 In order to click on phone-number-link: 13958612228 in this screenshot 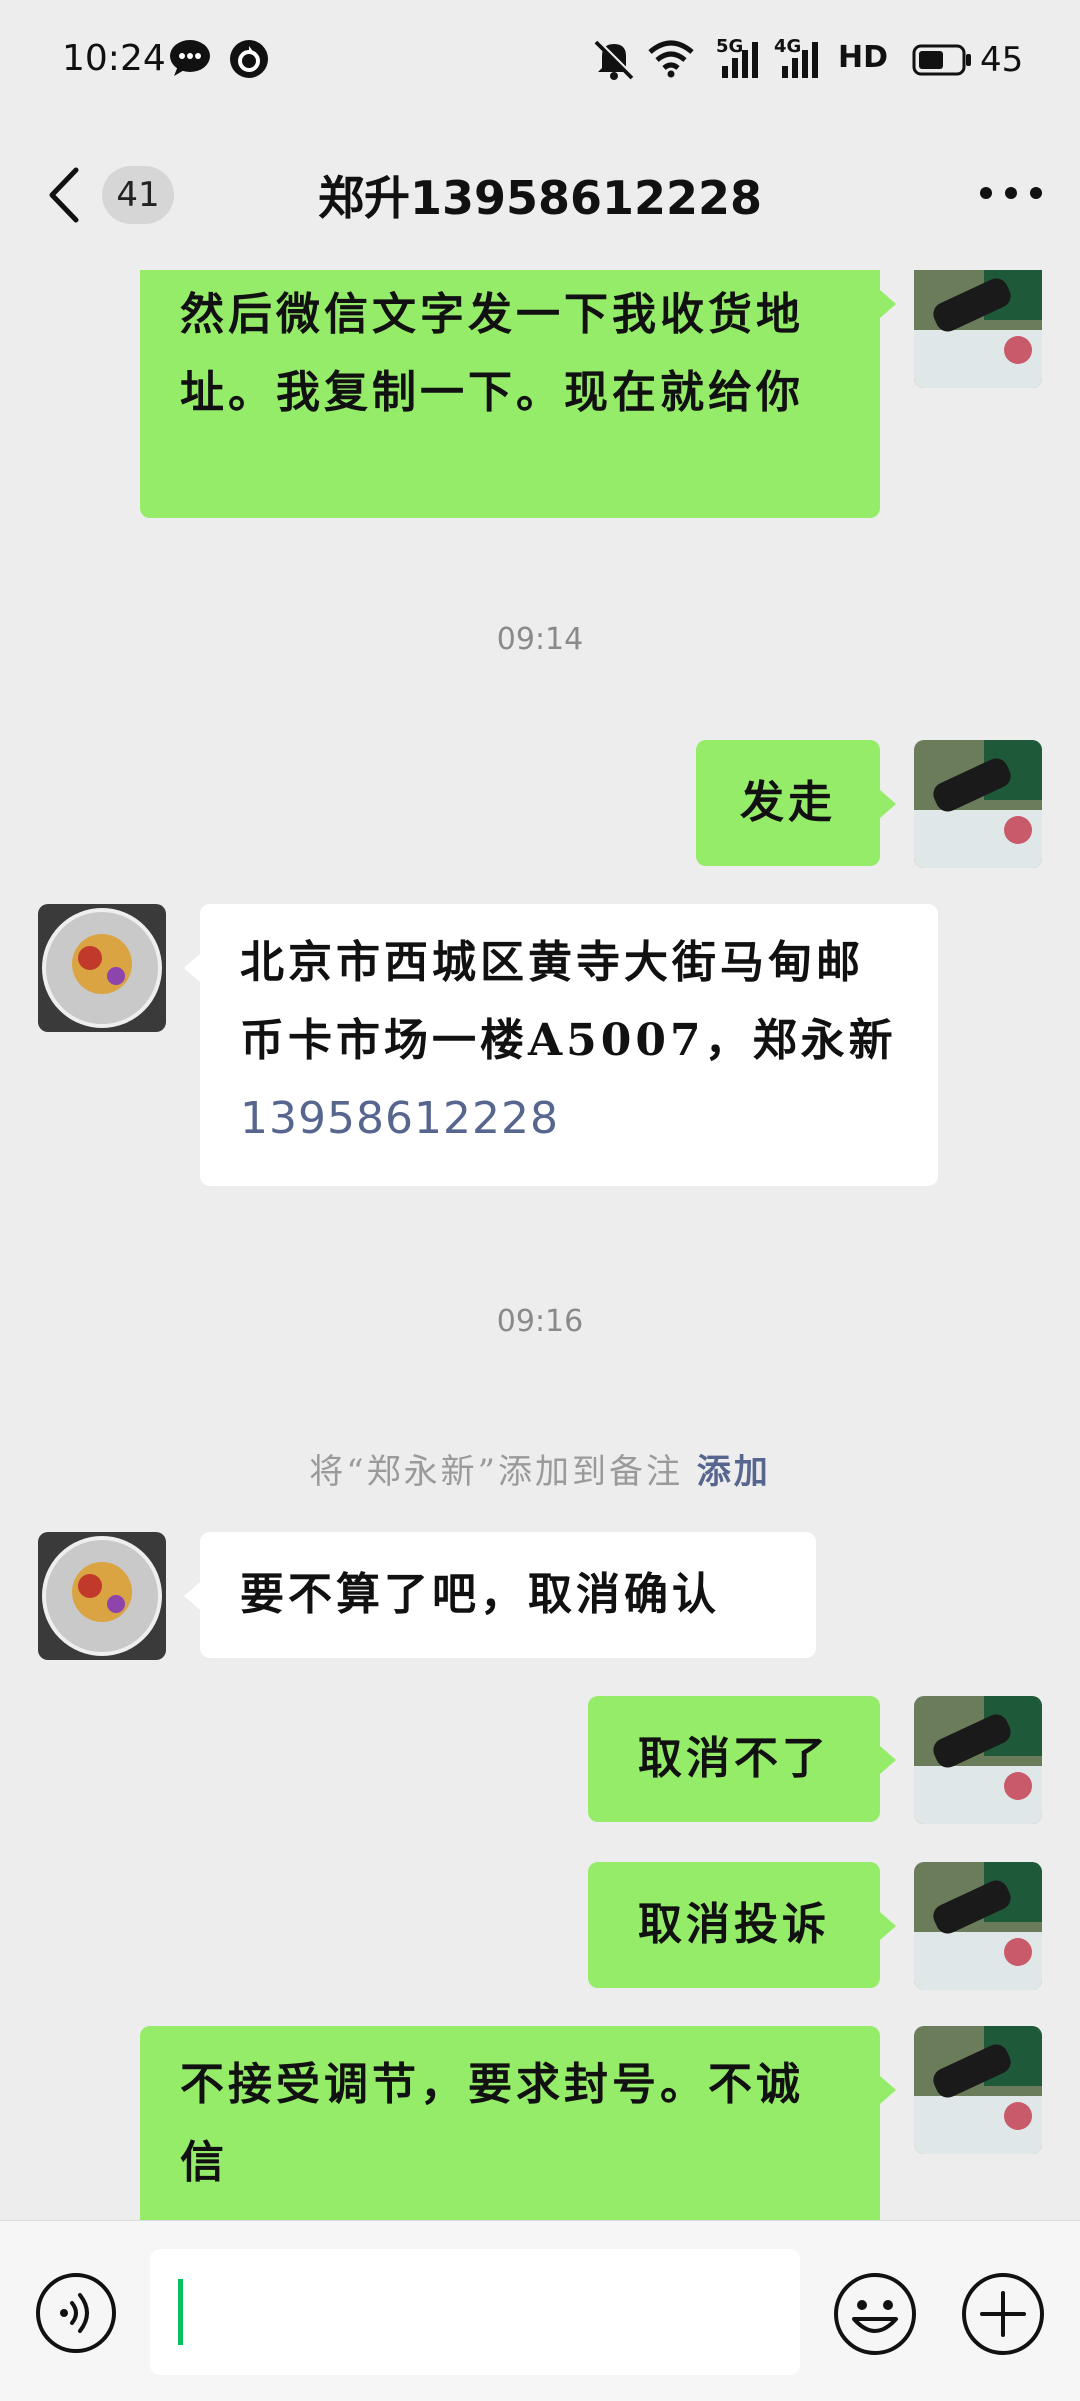, I will do `click(399, 1118)`.